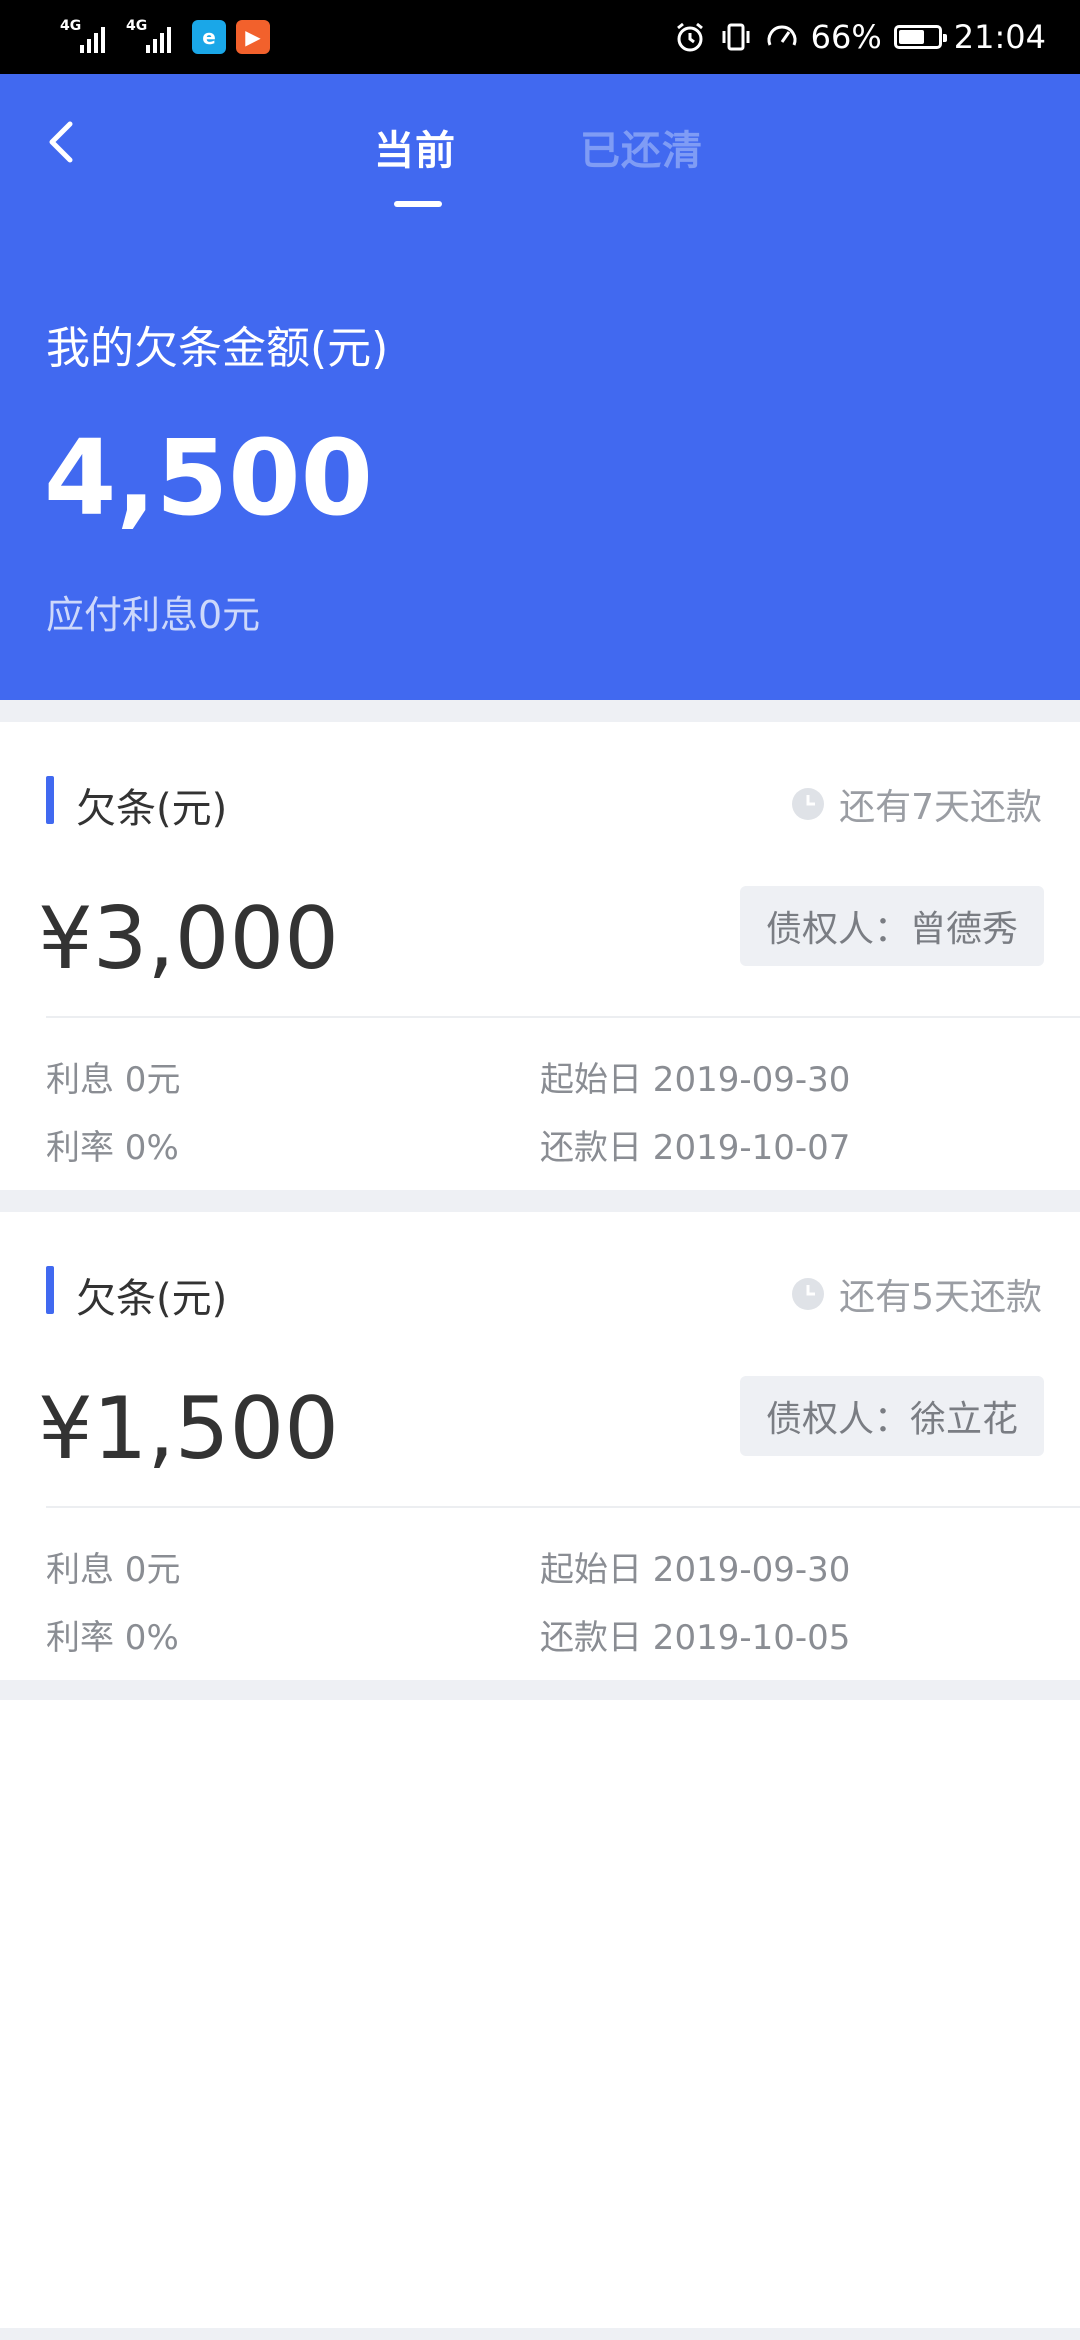  Describe the element at coordinates (891, 926) in the screenshot. I see `creditor-badge: 债权人：曾德秀` at that location.